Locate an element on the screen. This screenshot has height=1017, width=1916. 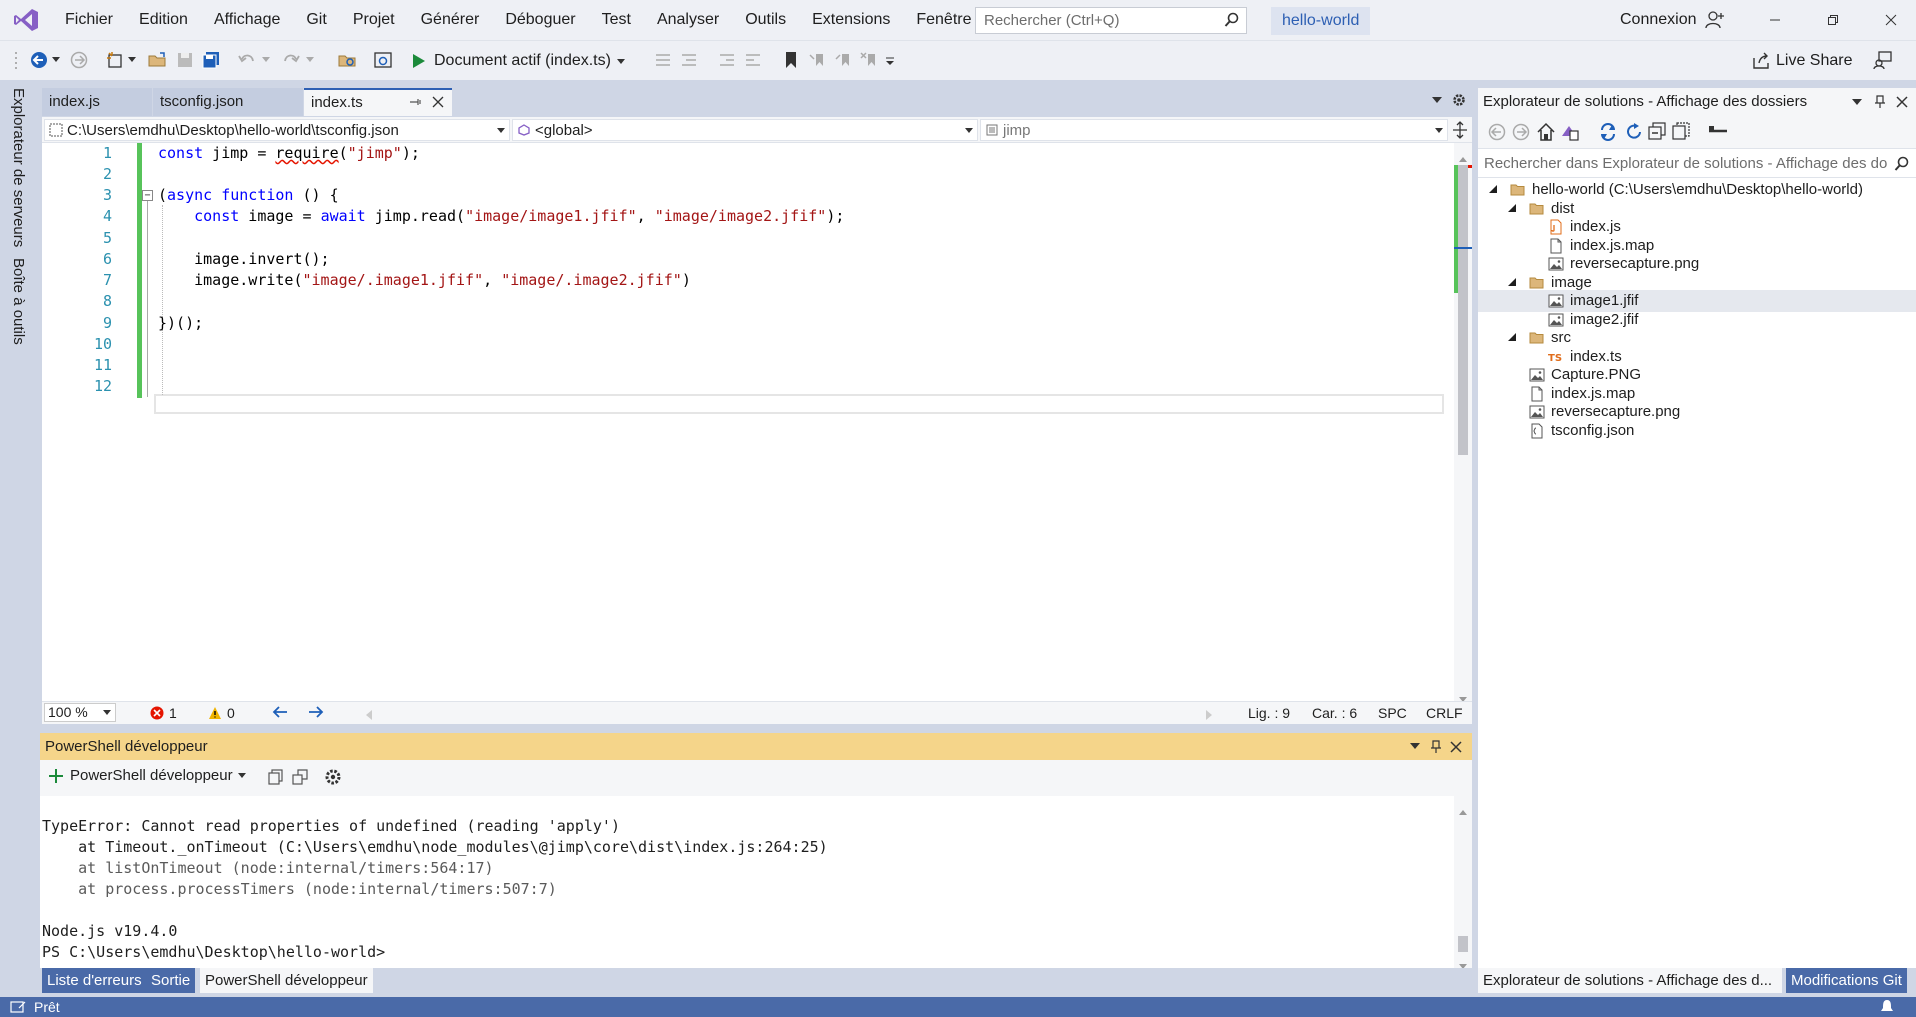
close-tab-icon is located at coordinates (438, 102).